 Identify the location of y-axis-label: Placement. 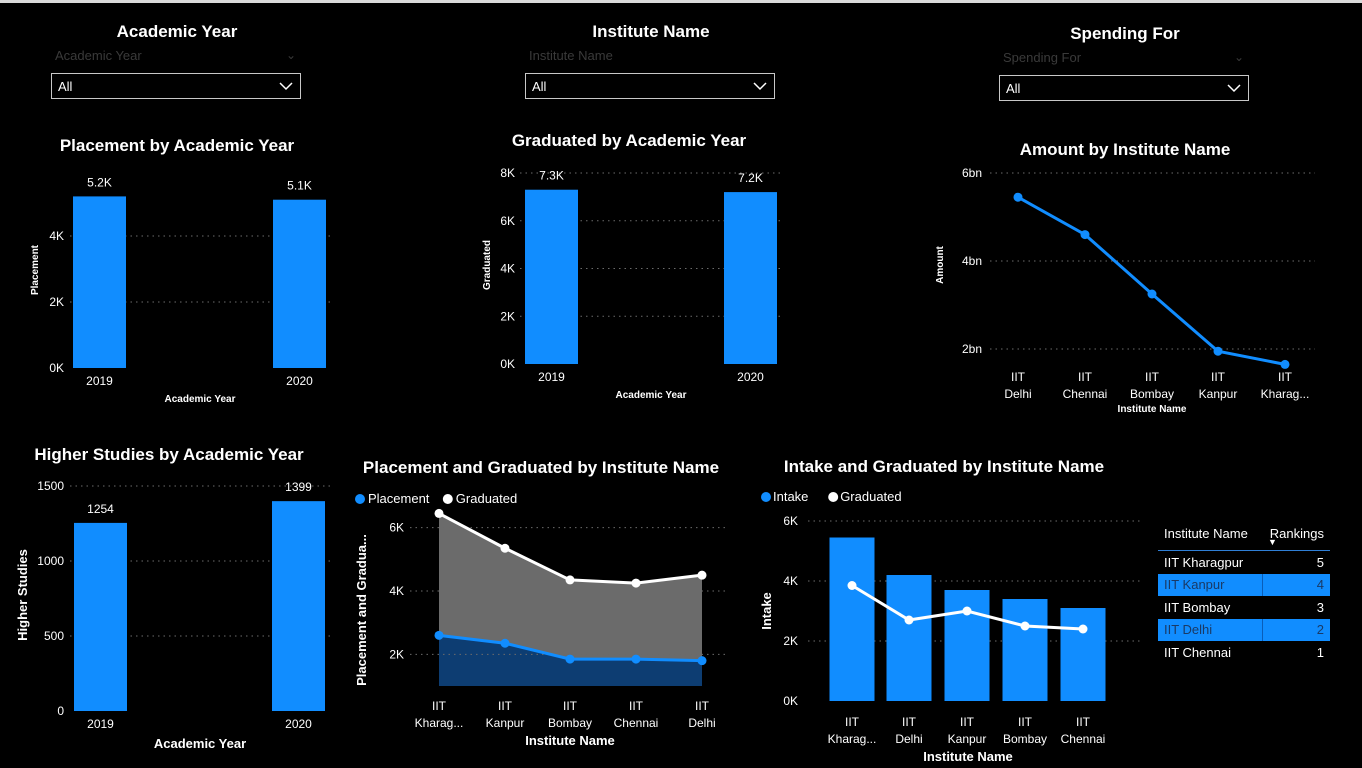
(35, 269).